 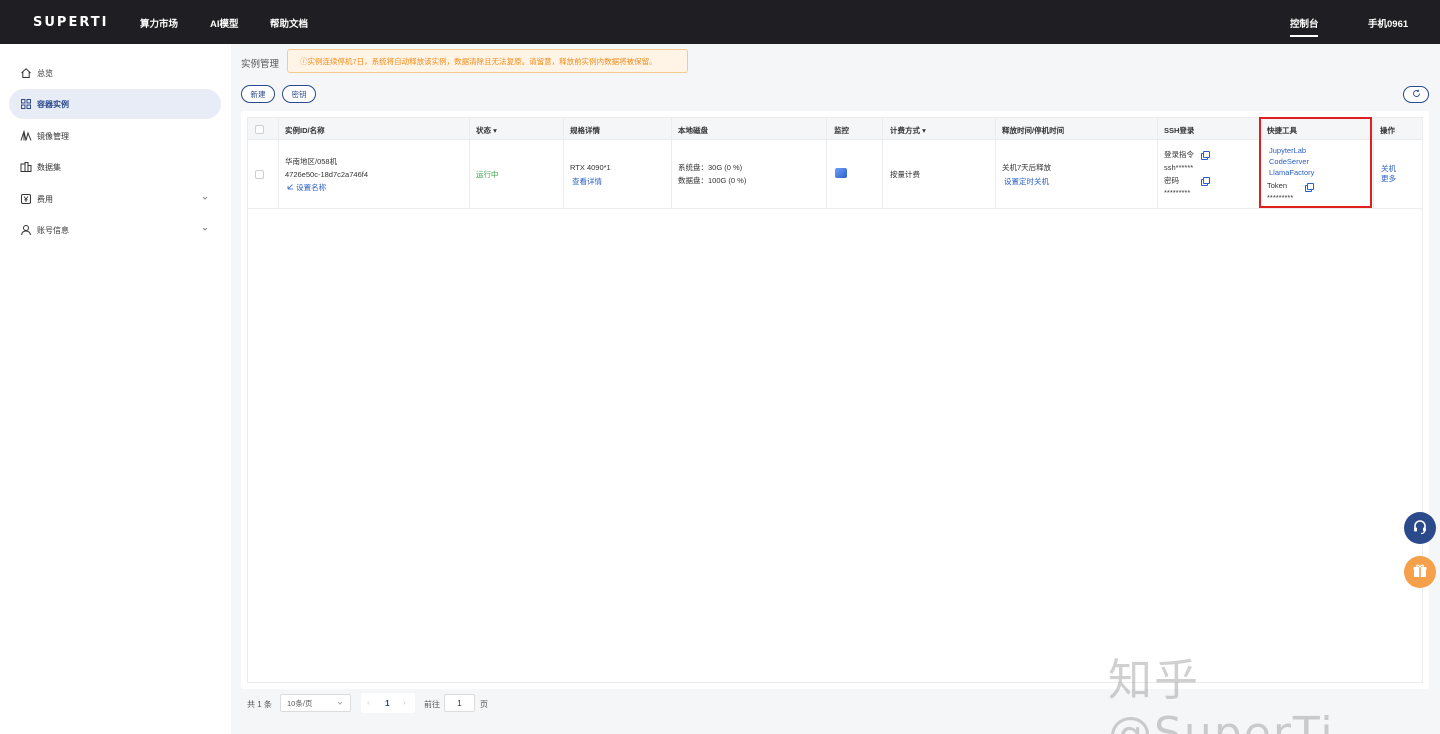 What do you see at coordinates (1179, 167) in the screenshot?
I see `ssh-command: ssh******` at bounding box center [1179, 167].